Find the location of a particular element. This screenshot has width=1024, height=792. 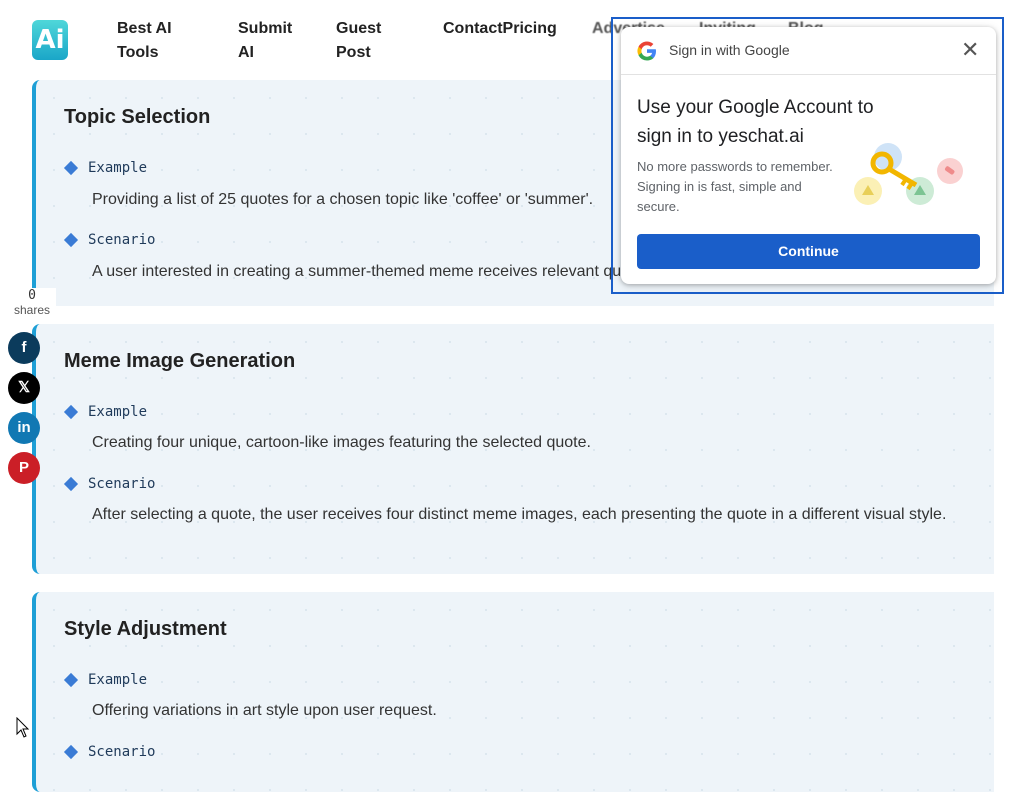

share-counter: 0 shares is located at coordinates (32, 302).